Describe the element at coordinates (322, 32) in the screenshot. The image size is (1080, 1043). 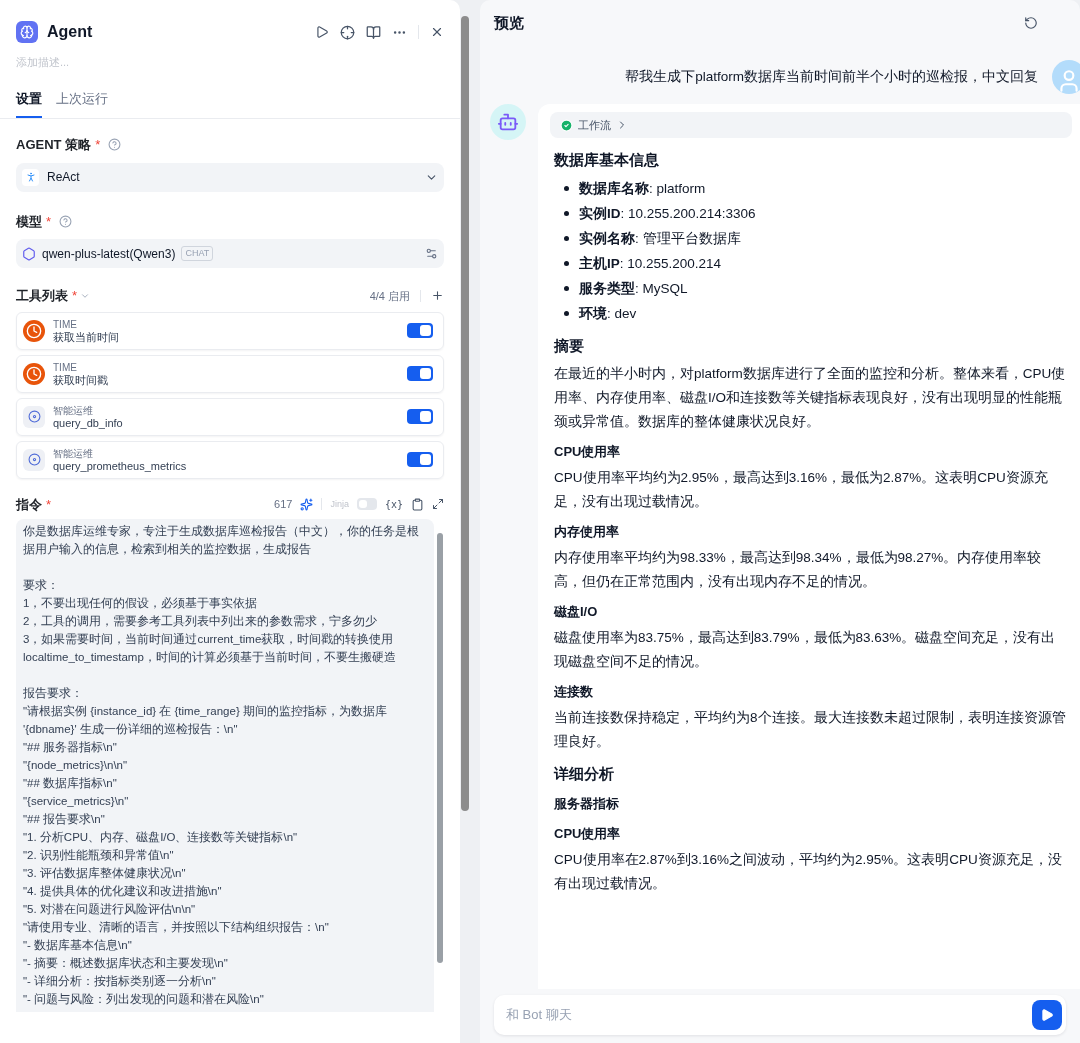
I see `run-icon` at that location.